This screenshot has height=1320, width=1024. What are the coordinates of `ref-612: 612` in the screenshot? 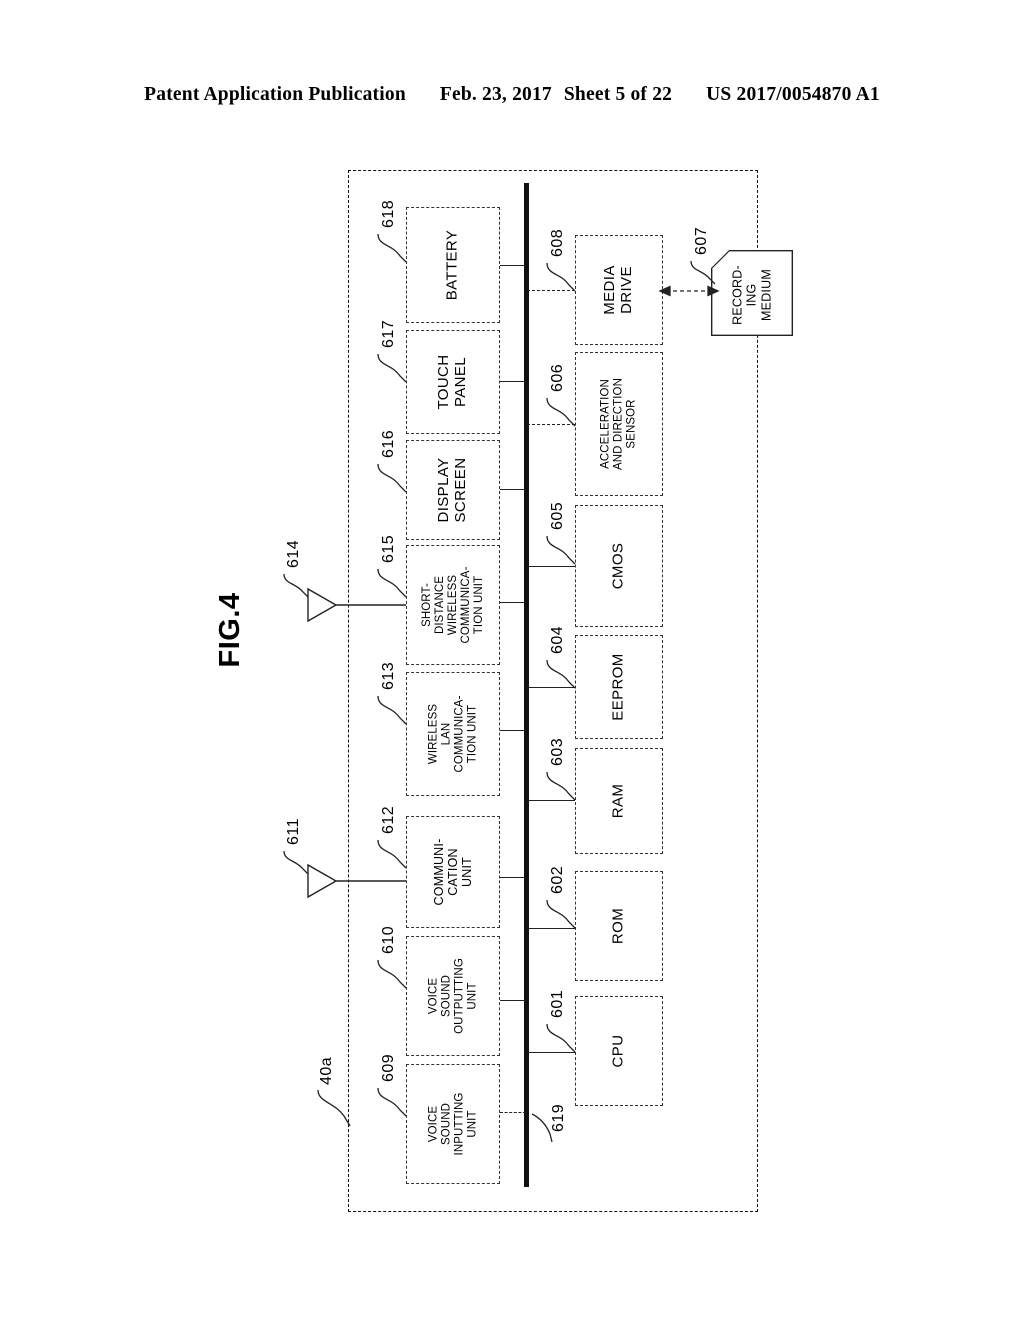 It's located at (388, 819).